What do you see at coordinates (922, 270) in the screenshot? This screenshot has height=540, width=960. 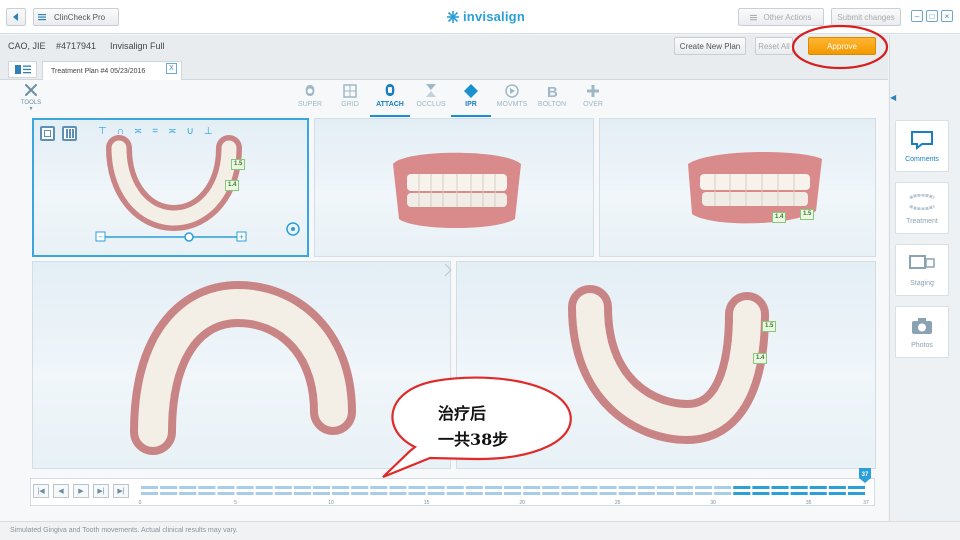 I see `right-panel-staging: Staging` at bounding box center [922, 270].